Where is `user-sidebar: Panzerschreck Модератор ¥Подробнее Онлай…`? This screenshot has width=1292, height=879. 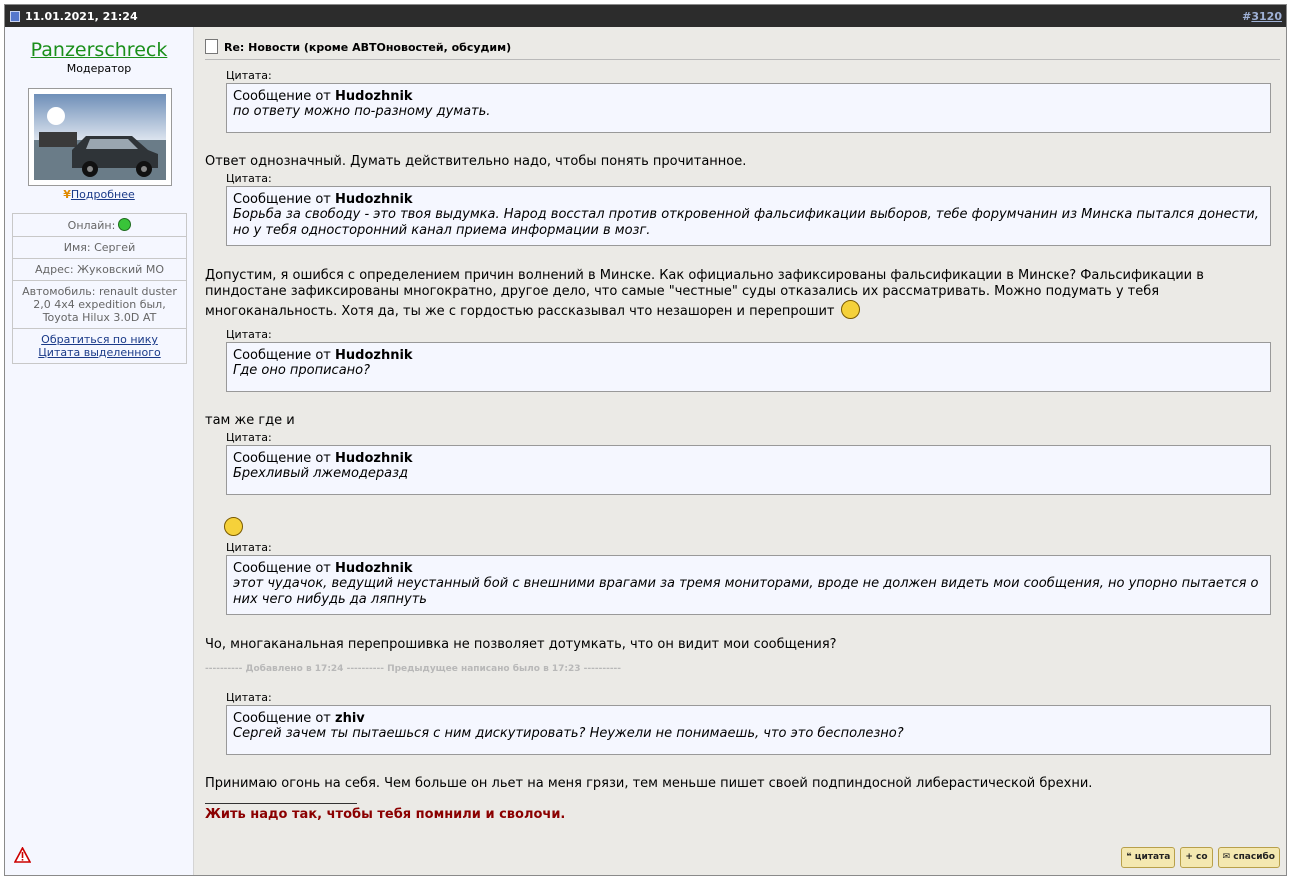
user-sidebar: Panzerschreck Модератор ¥Подробнее Онлай… is located at coordinates (99, 451).